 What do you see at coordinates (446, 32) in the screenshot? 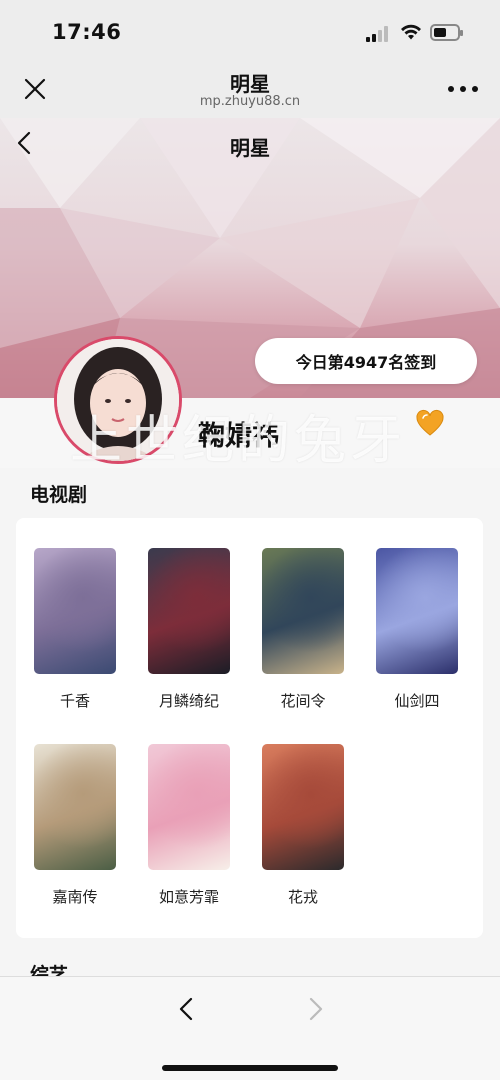
I see `battery-icon` at bounding box center [446, 32].